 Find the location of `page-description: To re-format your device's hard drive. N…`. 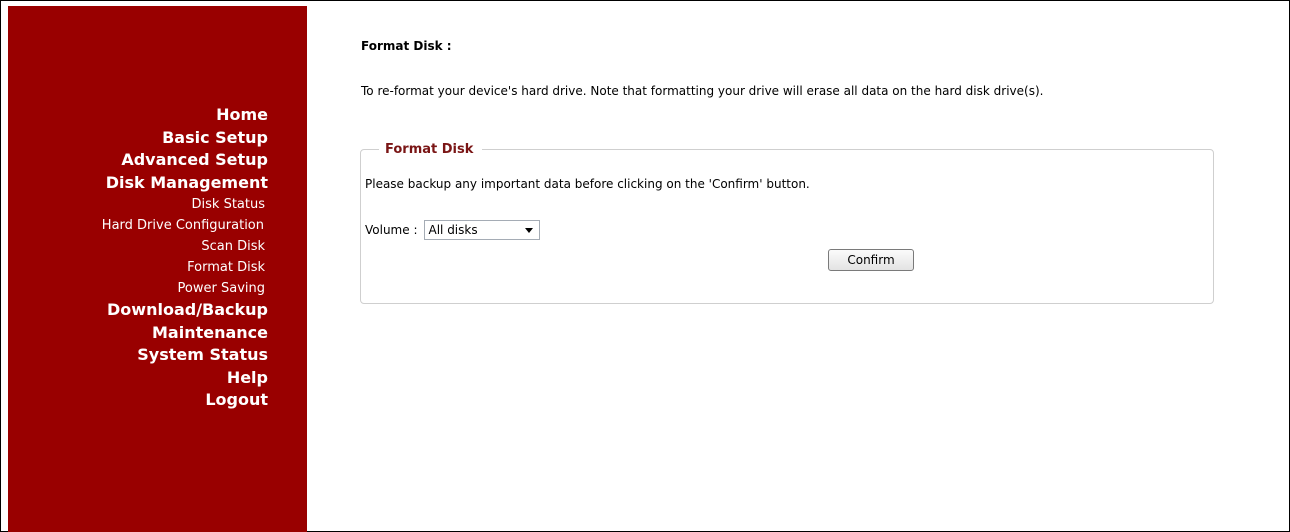

page-description: To re-format your device's hard drive. N… is located at coordinates (702, 91).